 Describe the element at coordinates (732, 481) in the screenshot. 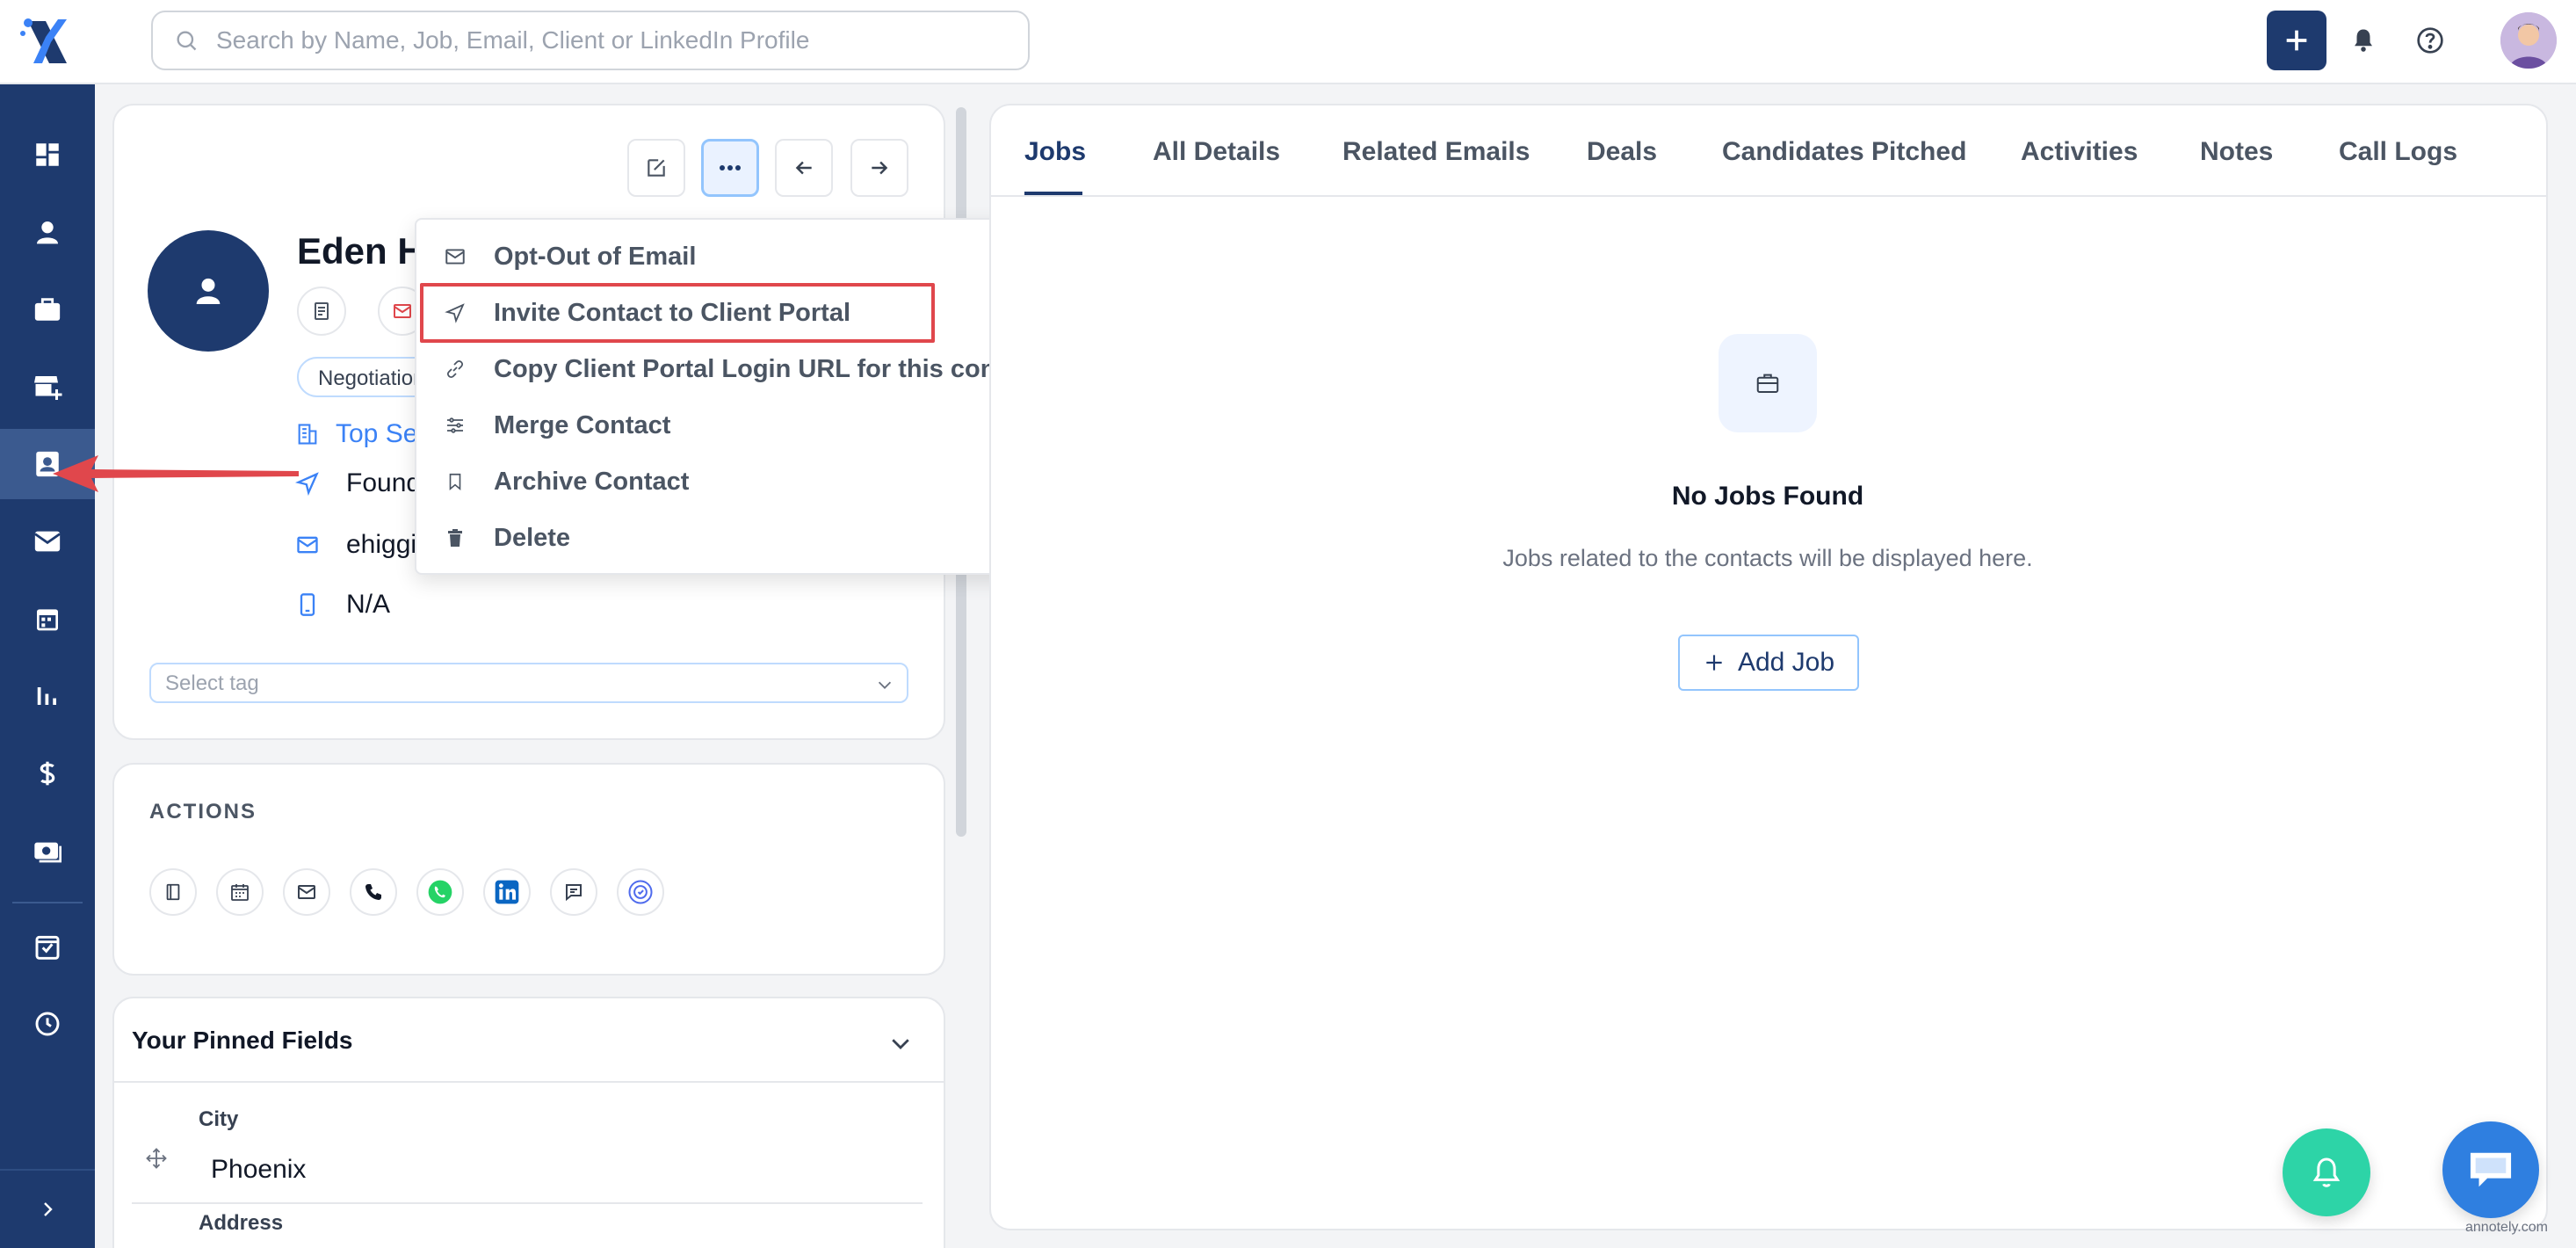

I see `menu-item-archive-contact: Archive Contact` at that location.